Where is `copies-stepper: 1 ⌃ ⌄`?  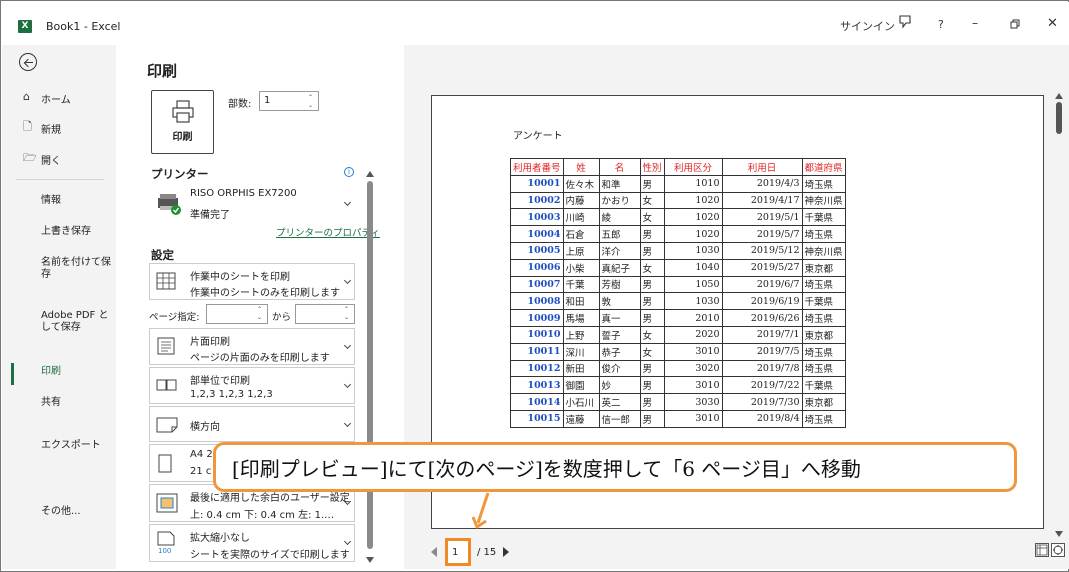 copies-stepper: 1 ⌃ ⌄ is located at coordinates (289, 101).